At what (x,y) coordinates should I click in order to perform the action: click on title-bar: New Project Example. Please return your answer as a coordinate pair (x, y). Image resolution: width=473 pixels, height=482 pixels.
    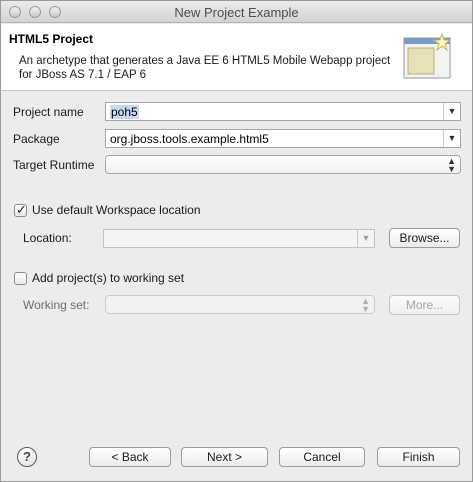
    Looking at the image, I should click on (236, 12).